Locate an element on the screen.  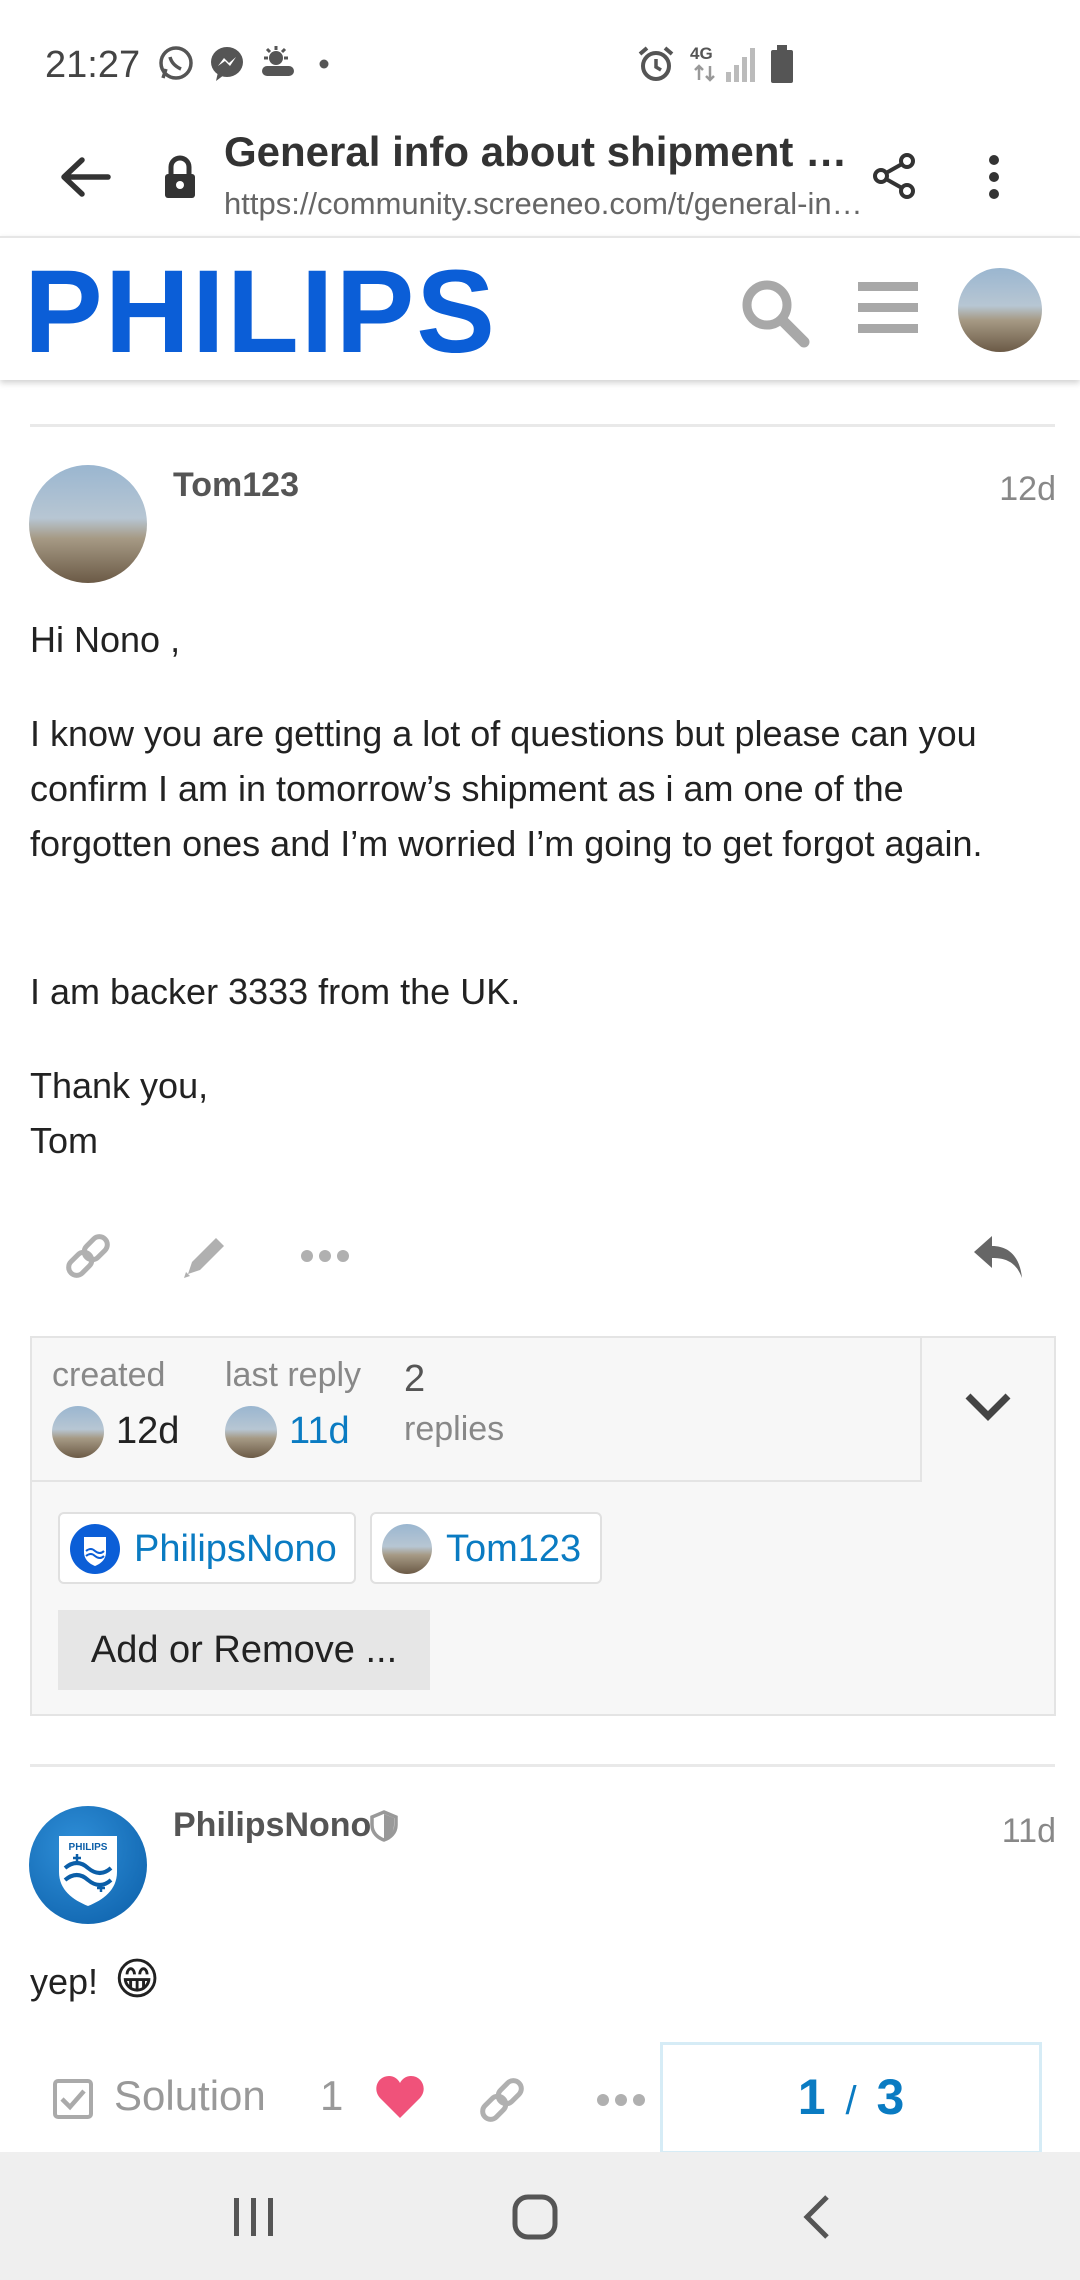
created-value: 12d is located at coordinates (148, 1431).